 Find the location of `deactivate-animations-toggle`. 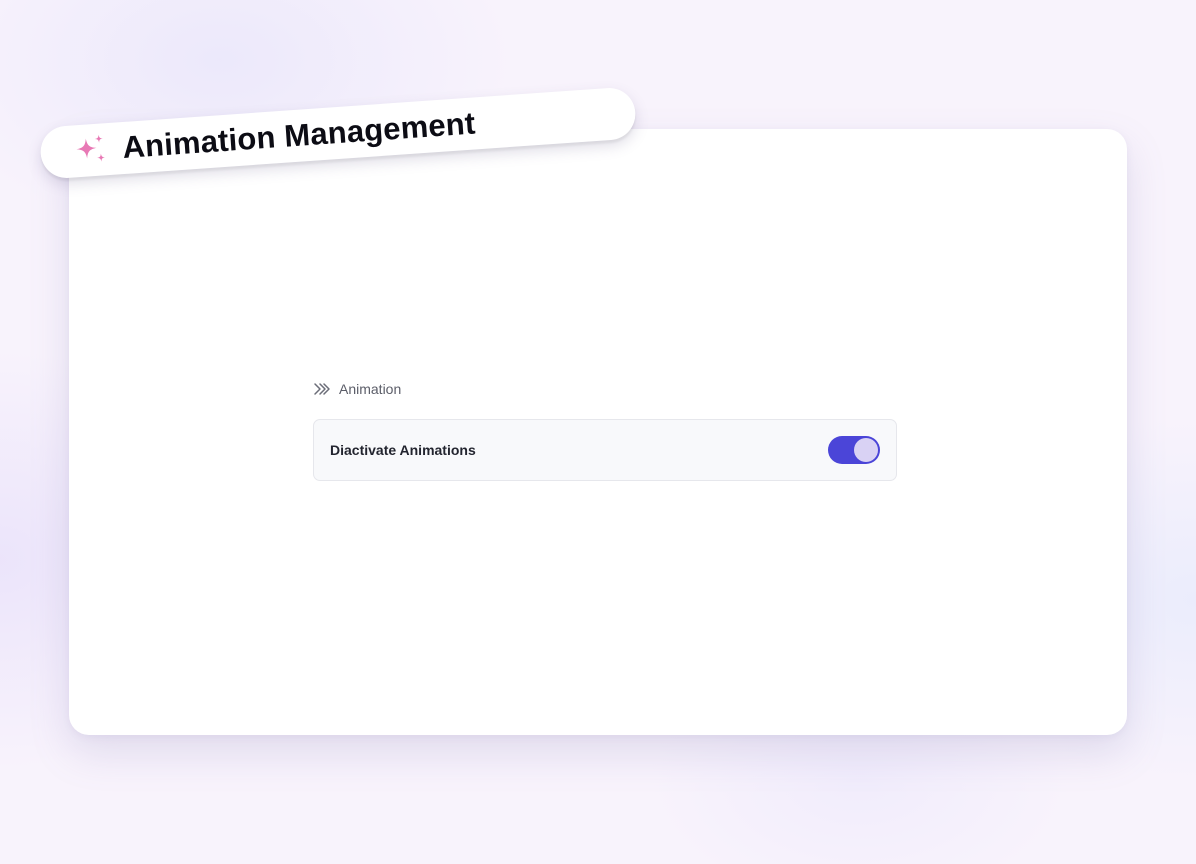

deactivate-animations-toggle is located at coordinates (854, 450).